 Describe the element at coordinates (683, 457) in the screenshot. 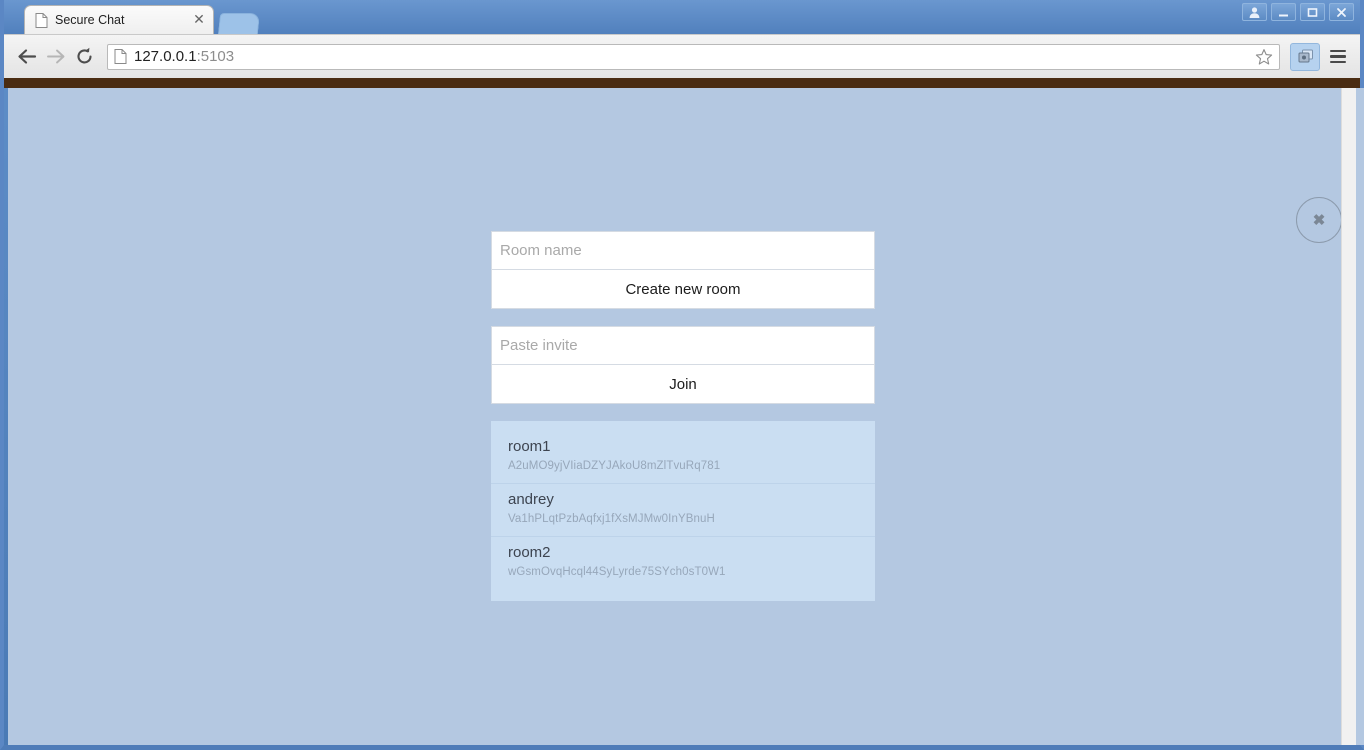

I see `room-list-item: room1 A2uMO9yjVIiaDZYJAkoU8mZlTvuRq781` at that location.